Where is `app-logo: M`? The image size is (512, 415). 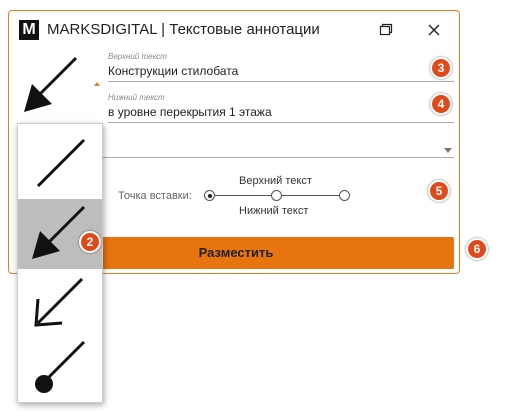
app-logo: M is located at coordinates (29, 30).